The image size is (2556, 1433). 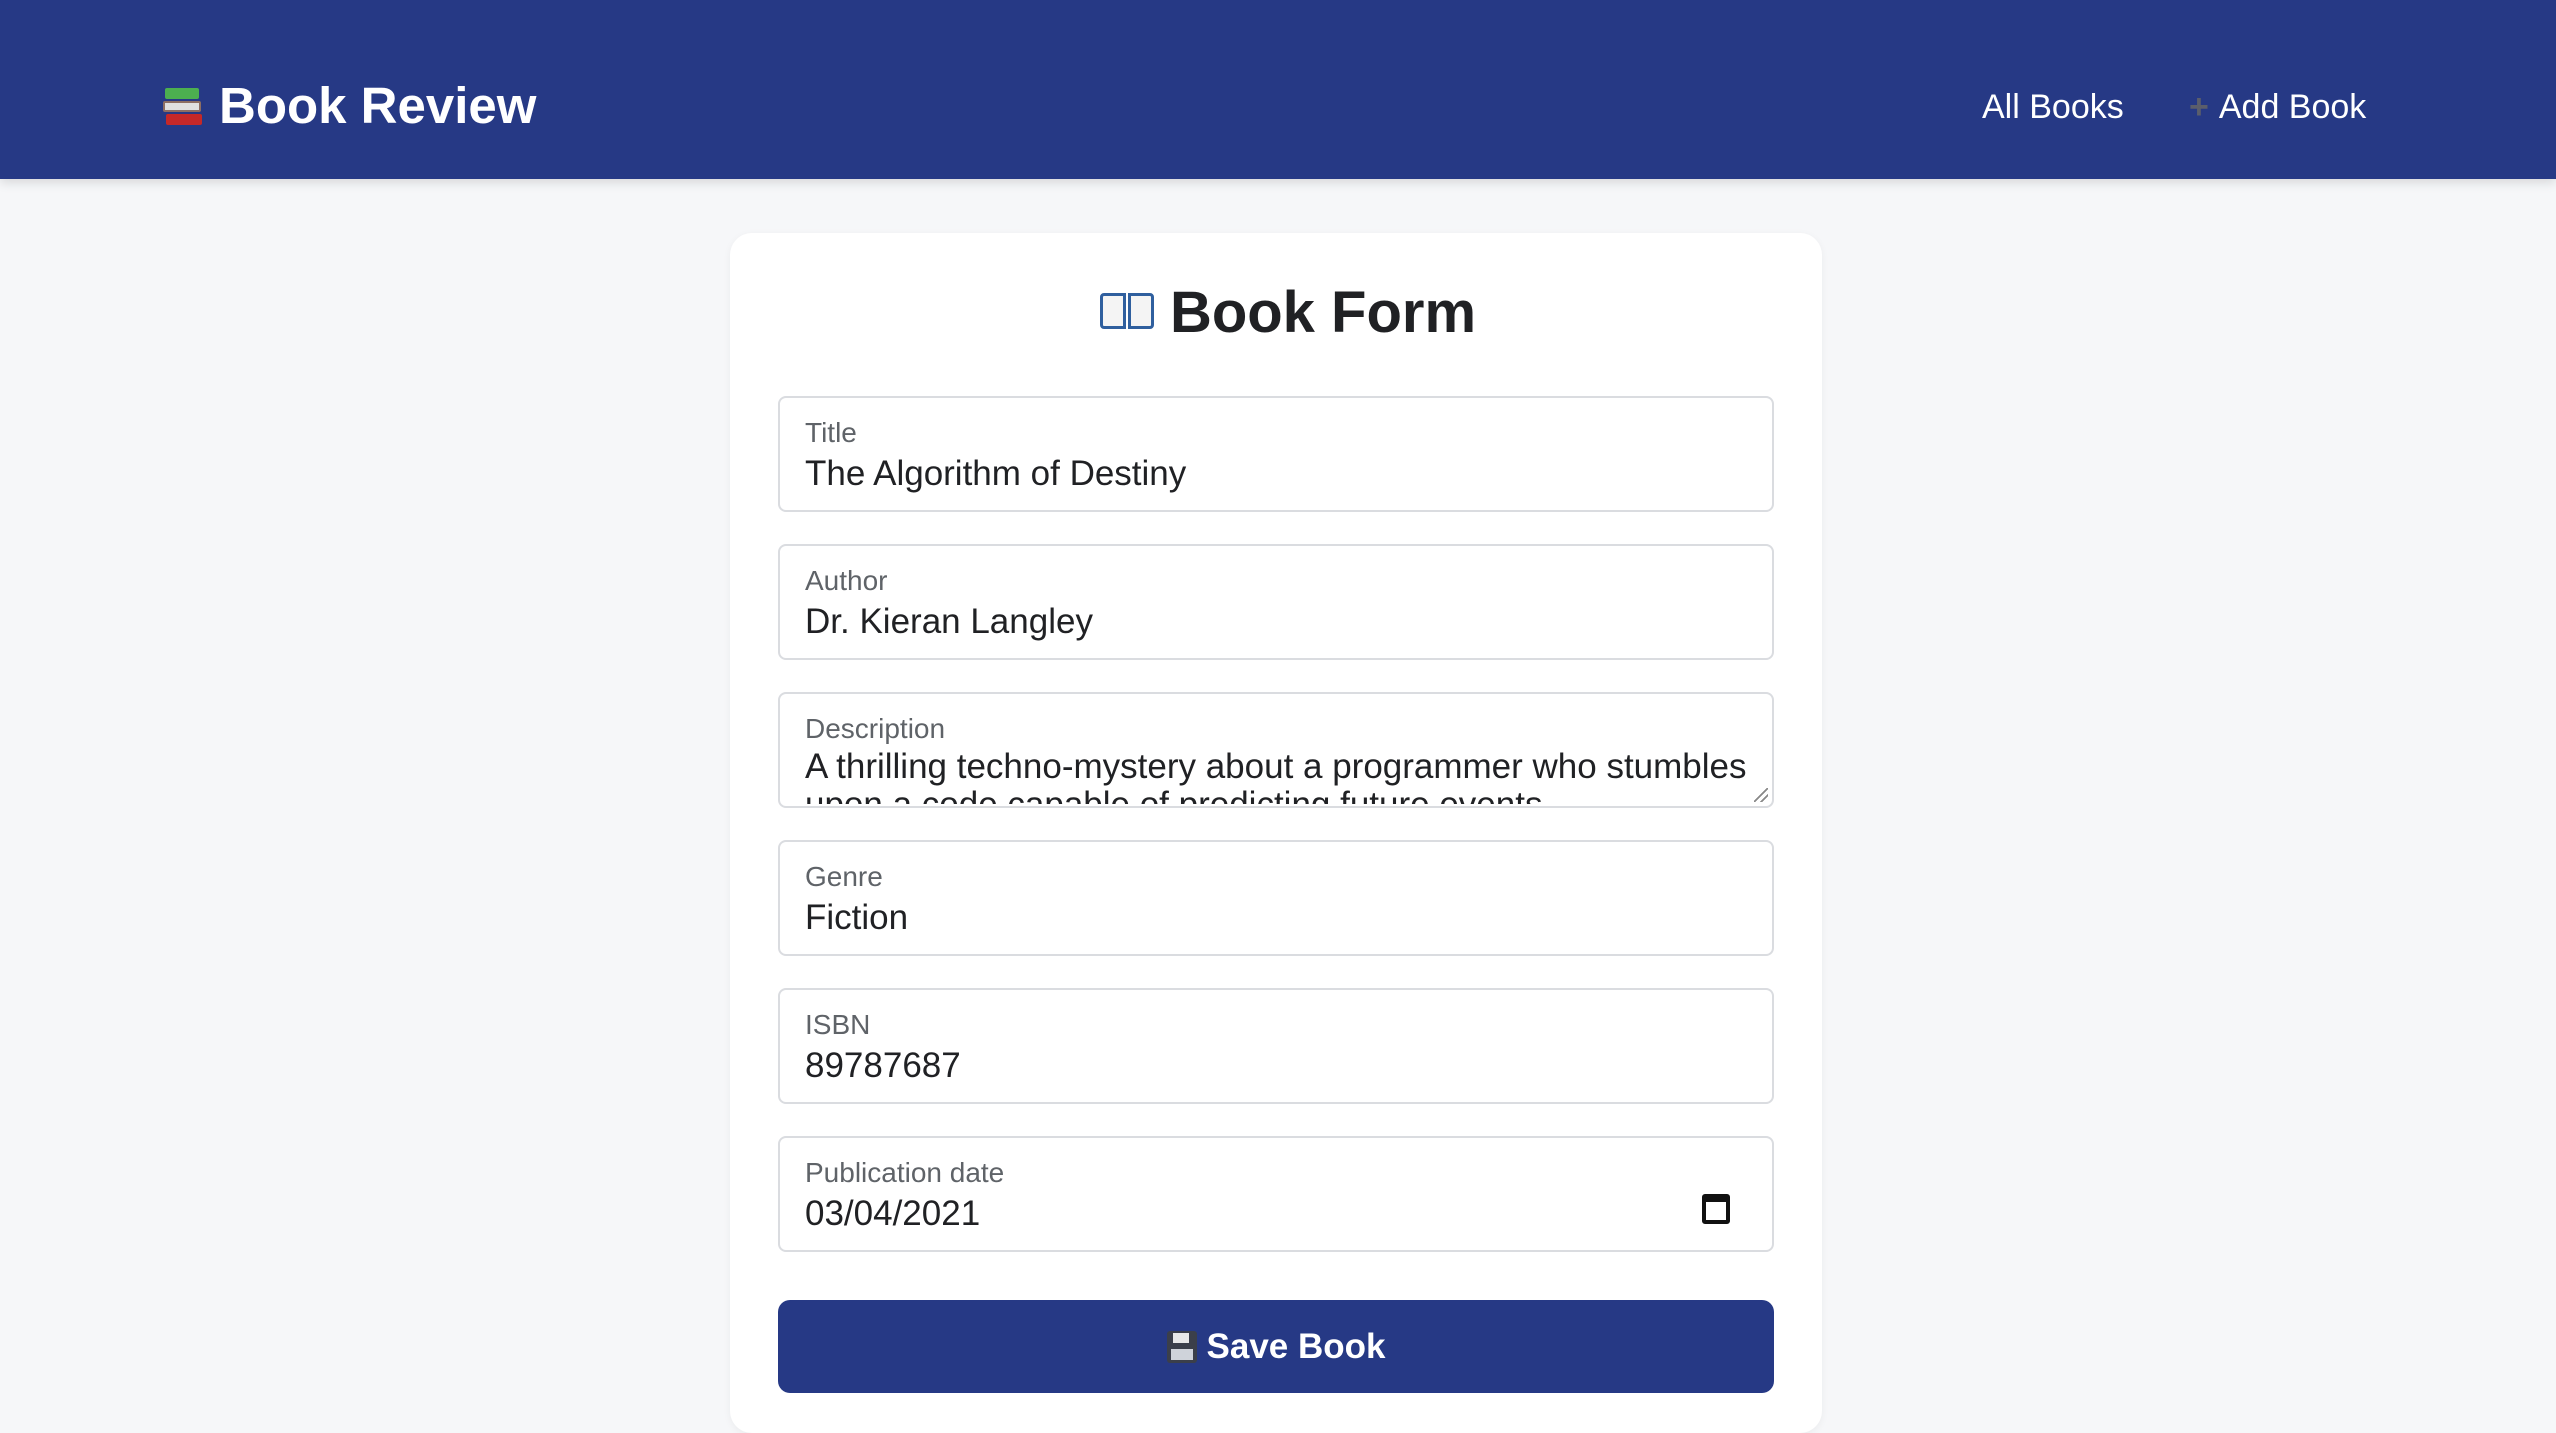 I want to click on open-book-icon, so click(x=1126, y=313).